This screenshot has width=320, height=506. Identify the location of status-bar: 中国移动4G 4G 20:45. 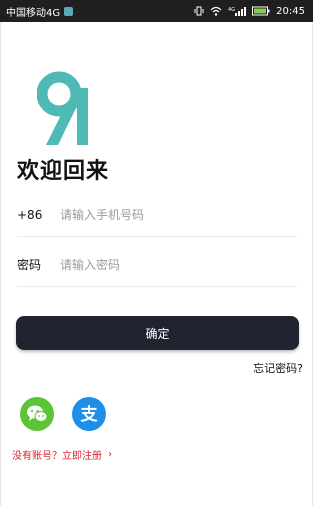
(156, 11).